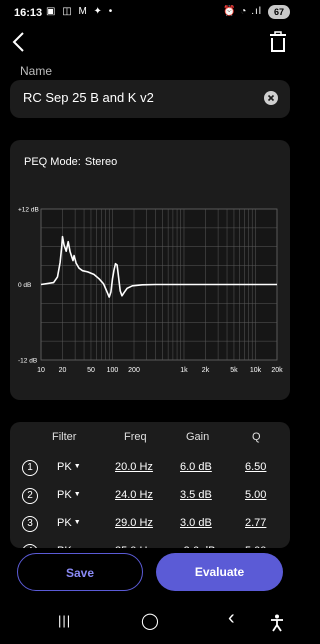 Image resolution: width=320 pixels, height=644 pixels. Describe the element at coordinates (206, 370) in the screenshot. I see `x-tick-label: 2k` at that location.